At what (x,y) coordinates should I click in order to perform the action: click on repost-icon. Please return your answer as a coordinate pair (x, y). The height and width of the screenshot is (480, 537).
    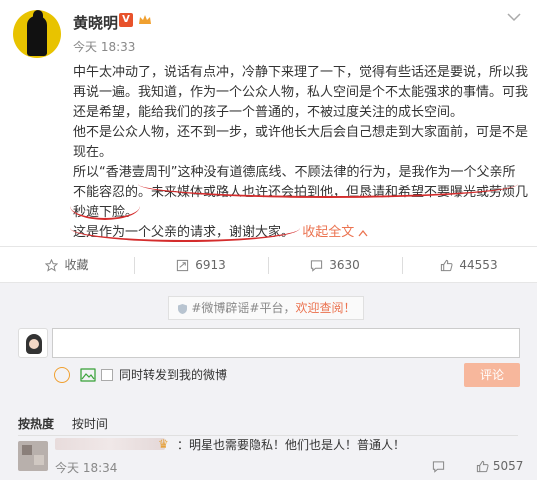
    Looking at the image, I should click on (183, 265).